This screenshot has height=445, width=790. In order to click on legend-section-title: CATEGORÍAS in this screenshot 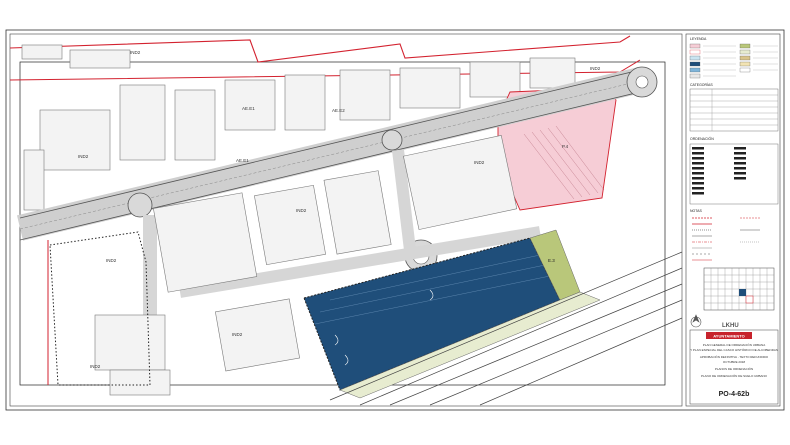, I will do `click(701, 85)`.